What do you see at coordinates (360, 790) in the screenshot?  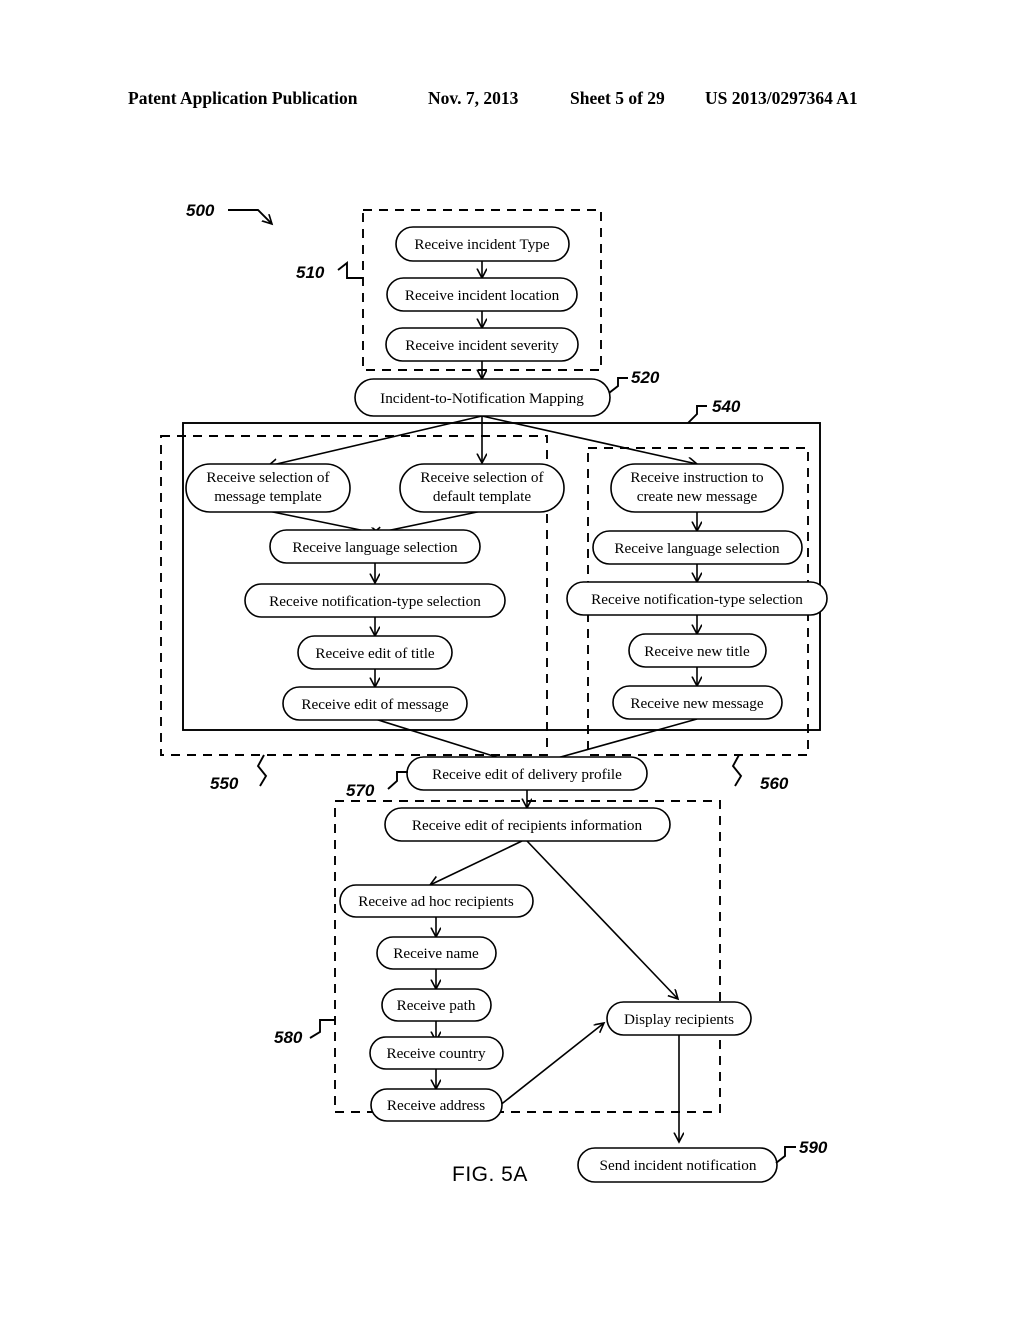 I see `ref-570: 570` at bounding box center [360, 790].